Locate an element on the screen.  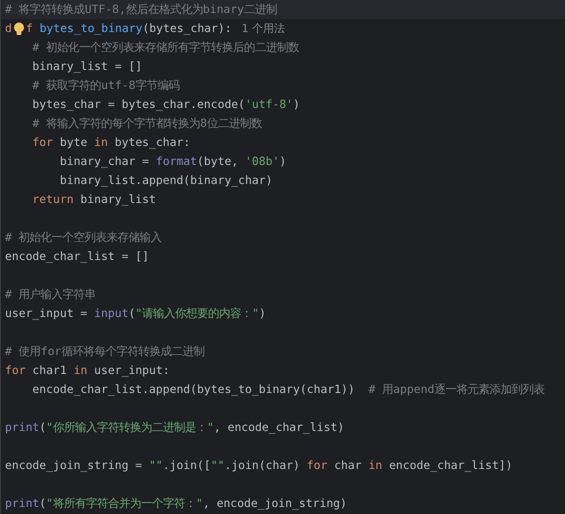
code-line: for char1 in user_input: is located at coordinates (87, 370).